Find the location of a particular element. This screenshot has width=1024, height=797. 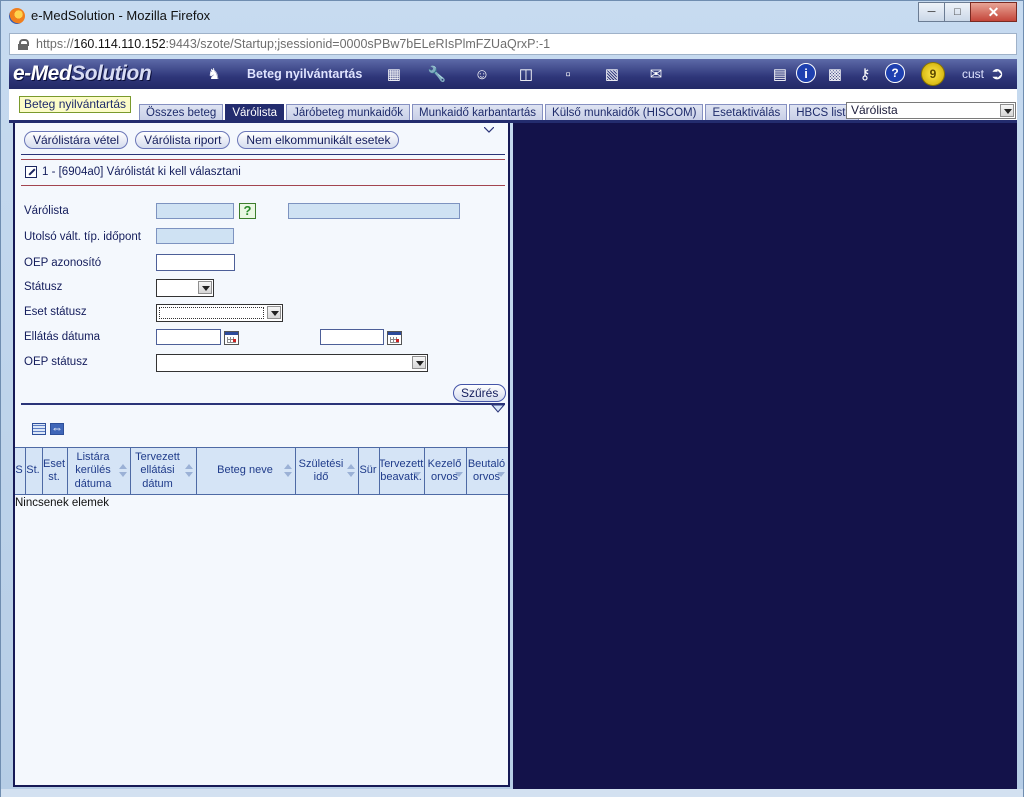

col-header-planned-date-label: Tervezett ellátási dátum is located at coordinates (157, 470).